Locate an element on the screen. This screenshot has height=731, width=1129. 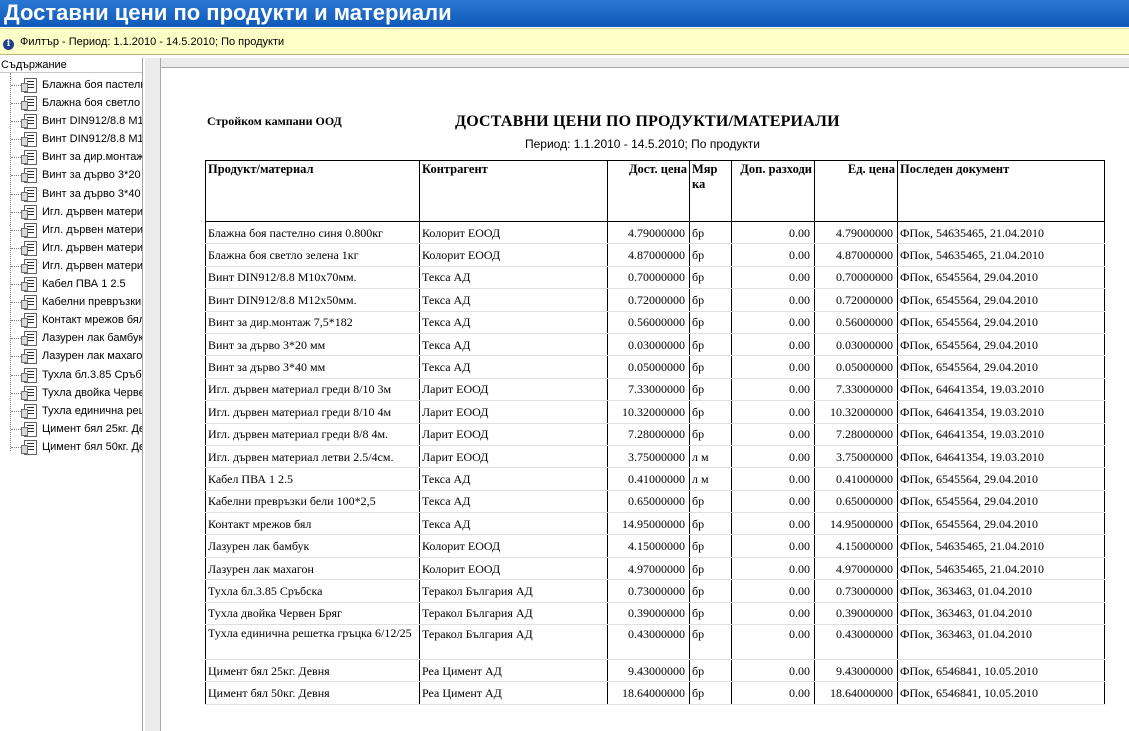
tree-item-label: Цимент бял 50кг. Девня is located at coordinates (92, 446).